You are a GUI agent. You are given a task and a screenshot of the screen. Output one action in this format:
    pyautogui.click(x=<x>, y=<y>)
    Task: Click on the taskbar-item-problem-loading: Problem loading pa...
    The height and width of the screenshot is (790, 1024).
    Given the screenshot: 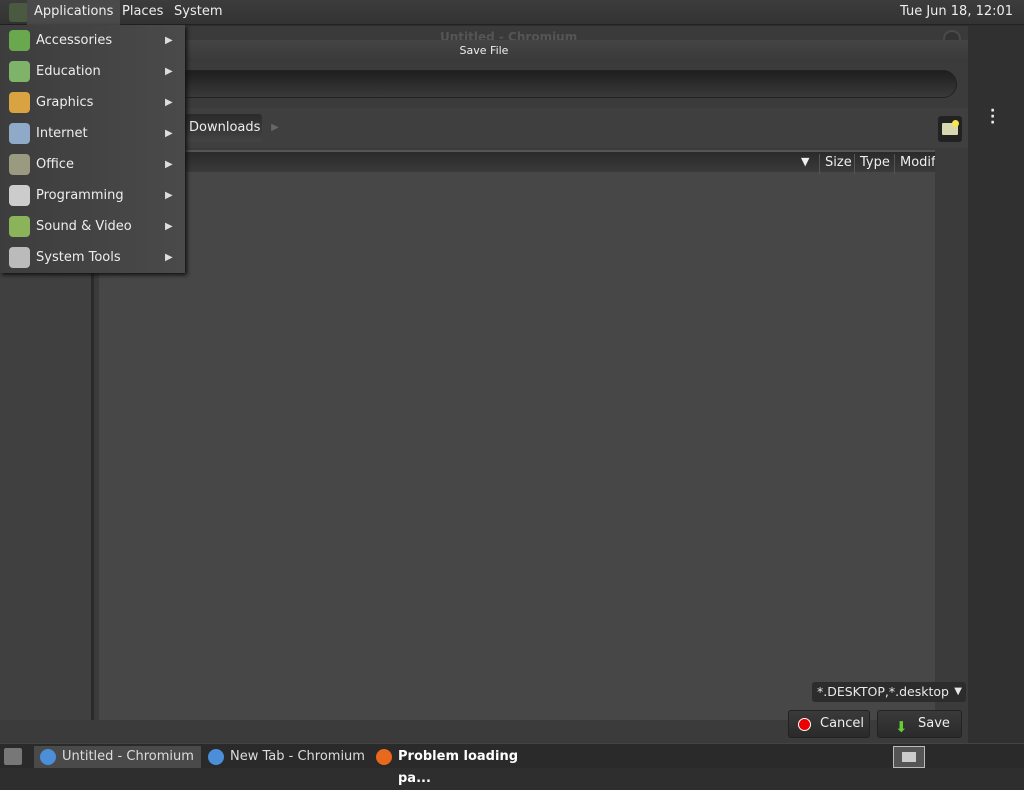 What is the action you would take?
    pyautogui.click(x=457, y=766)
    